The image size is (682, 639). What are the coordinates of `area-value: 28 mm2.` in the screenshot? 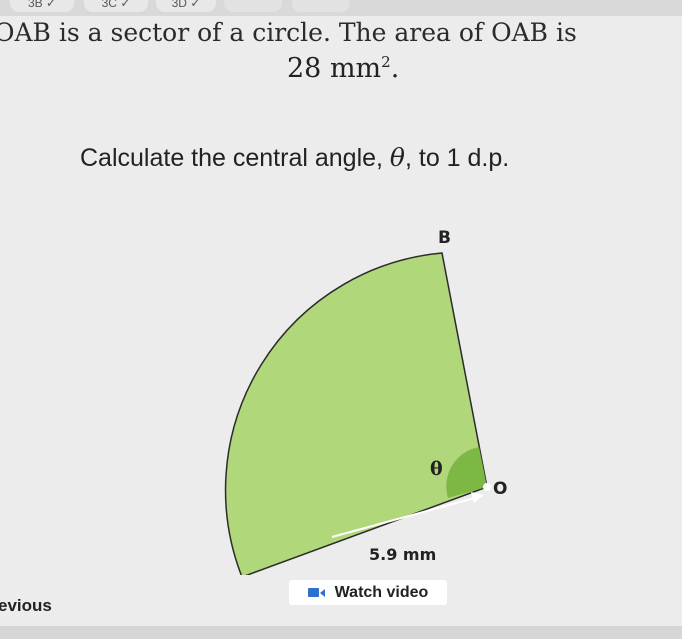 It's located at (343, 68).